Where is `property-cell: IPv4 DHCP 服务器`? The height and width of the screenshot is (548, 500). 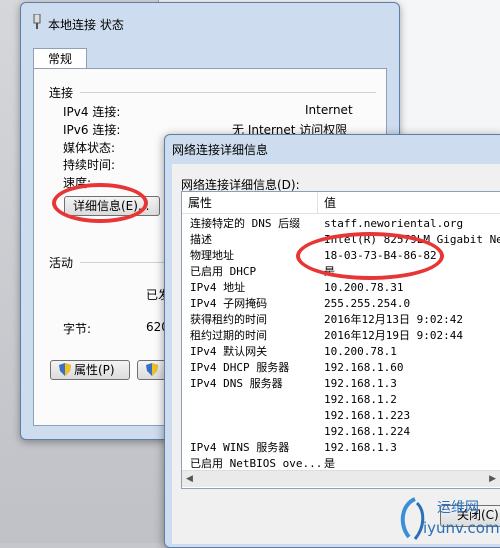 property-cell: IPv4 DHCP 服务器 is located at coordinates (240, 367).